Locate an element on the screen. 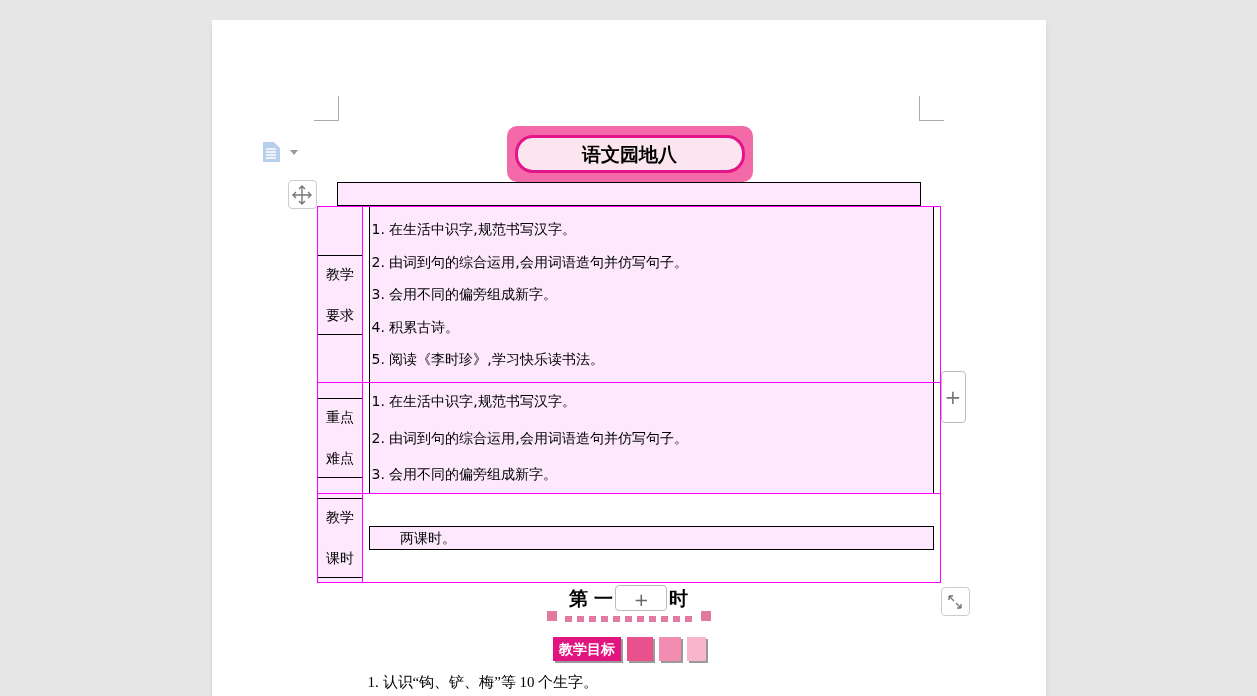 The image size is (1257, 696). section-heading: 时 is located at coordinates (679, 598).